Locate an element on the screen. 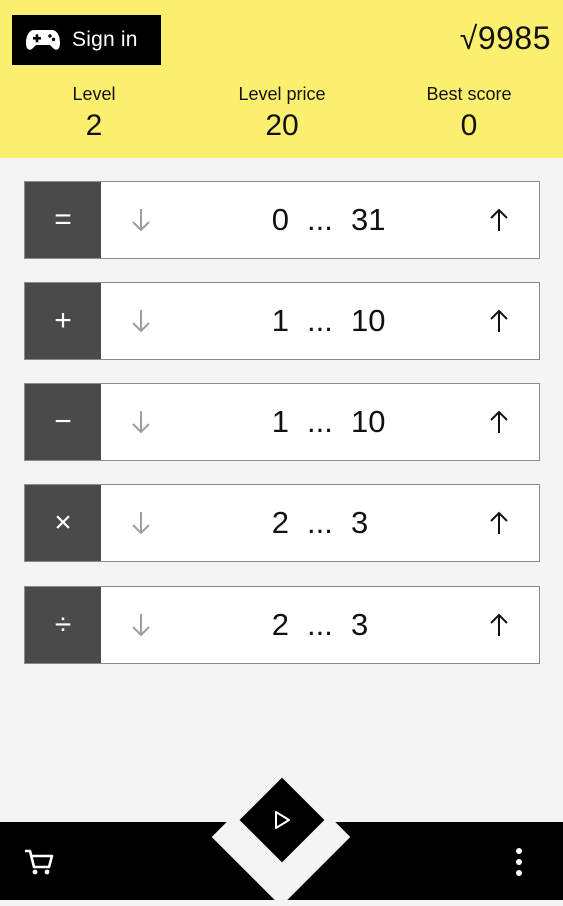 The width and height of the screenshot is (563, 906). best-score-stat: Best score 0 is located at coordinates (469, 113).